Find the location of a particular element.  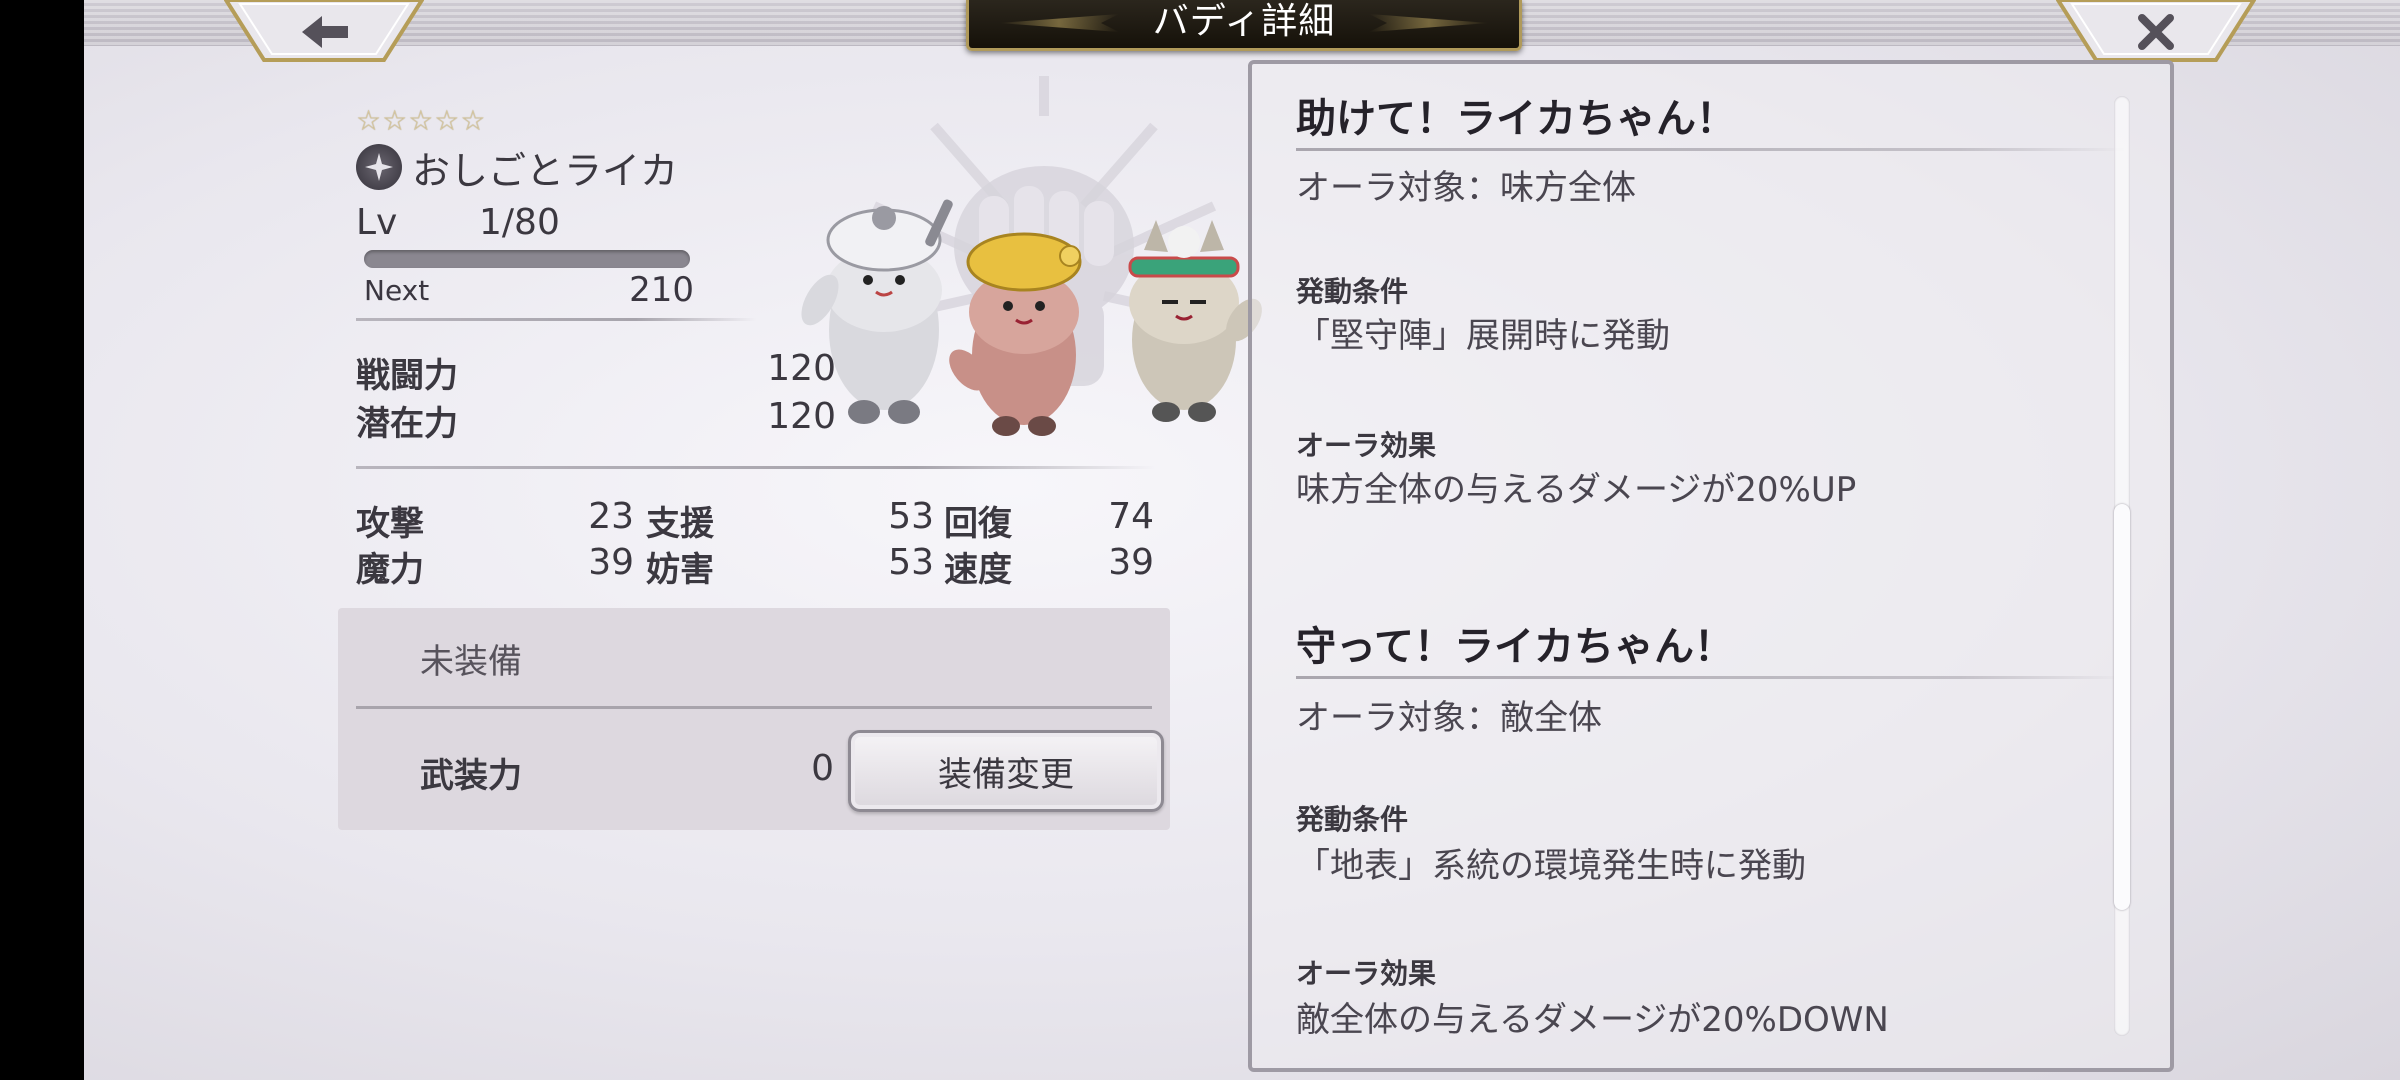

skill-condition-header-2: 発動条件 is located at coordinates (1352, 819).